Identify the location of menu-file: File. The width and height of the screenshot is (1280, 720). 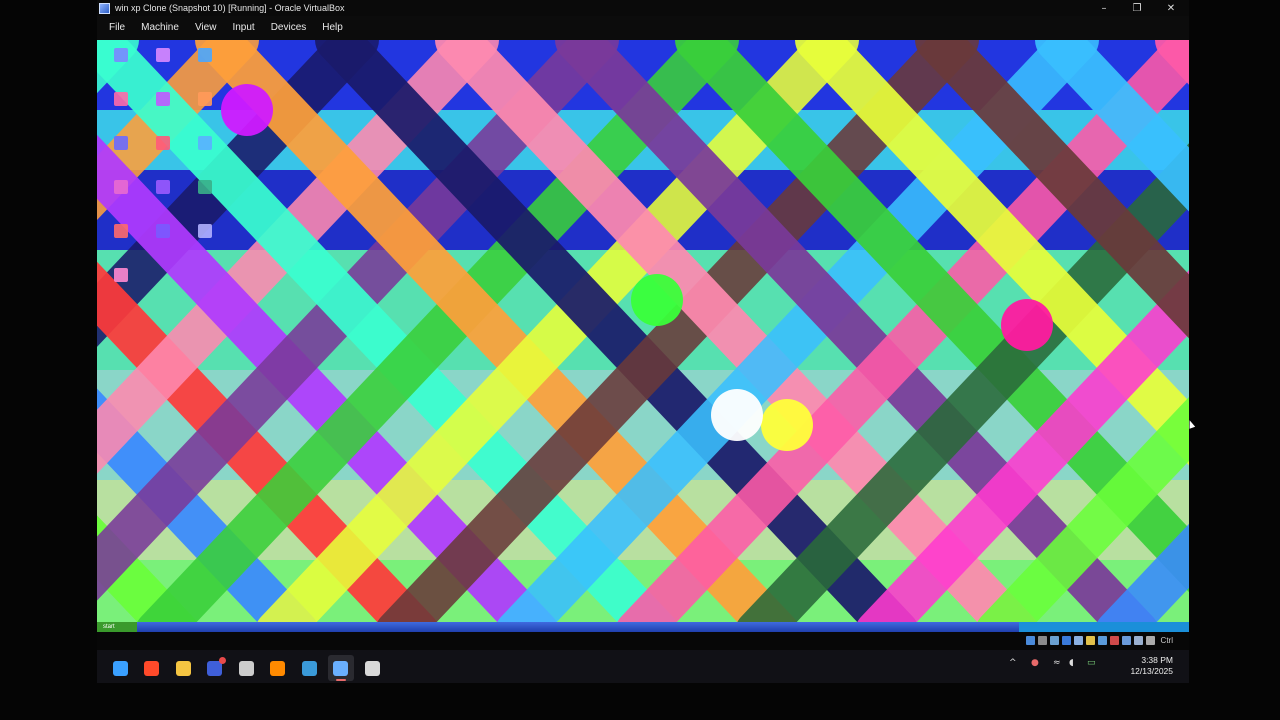
(115, 28).